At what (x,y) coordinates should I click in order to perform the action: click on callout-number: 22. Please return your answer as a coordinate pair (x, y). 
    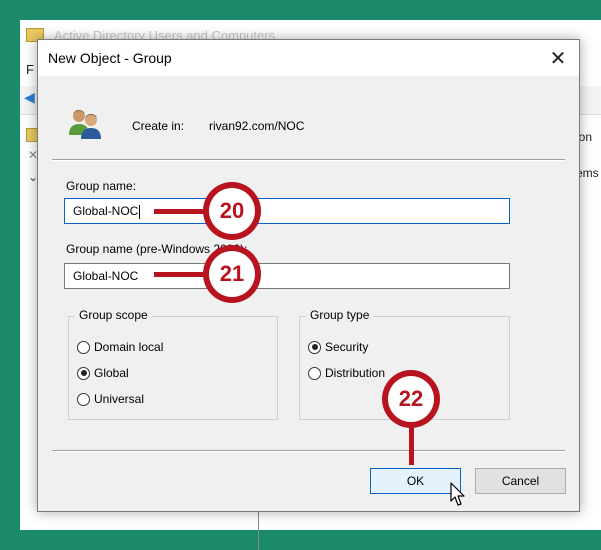
    Looking at the image, I should click on (411, 399).